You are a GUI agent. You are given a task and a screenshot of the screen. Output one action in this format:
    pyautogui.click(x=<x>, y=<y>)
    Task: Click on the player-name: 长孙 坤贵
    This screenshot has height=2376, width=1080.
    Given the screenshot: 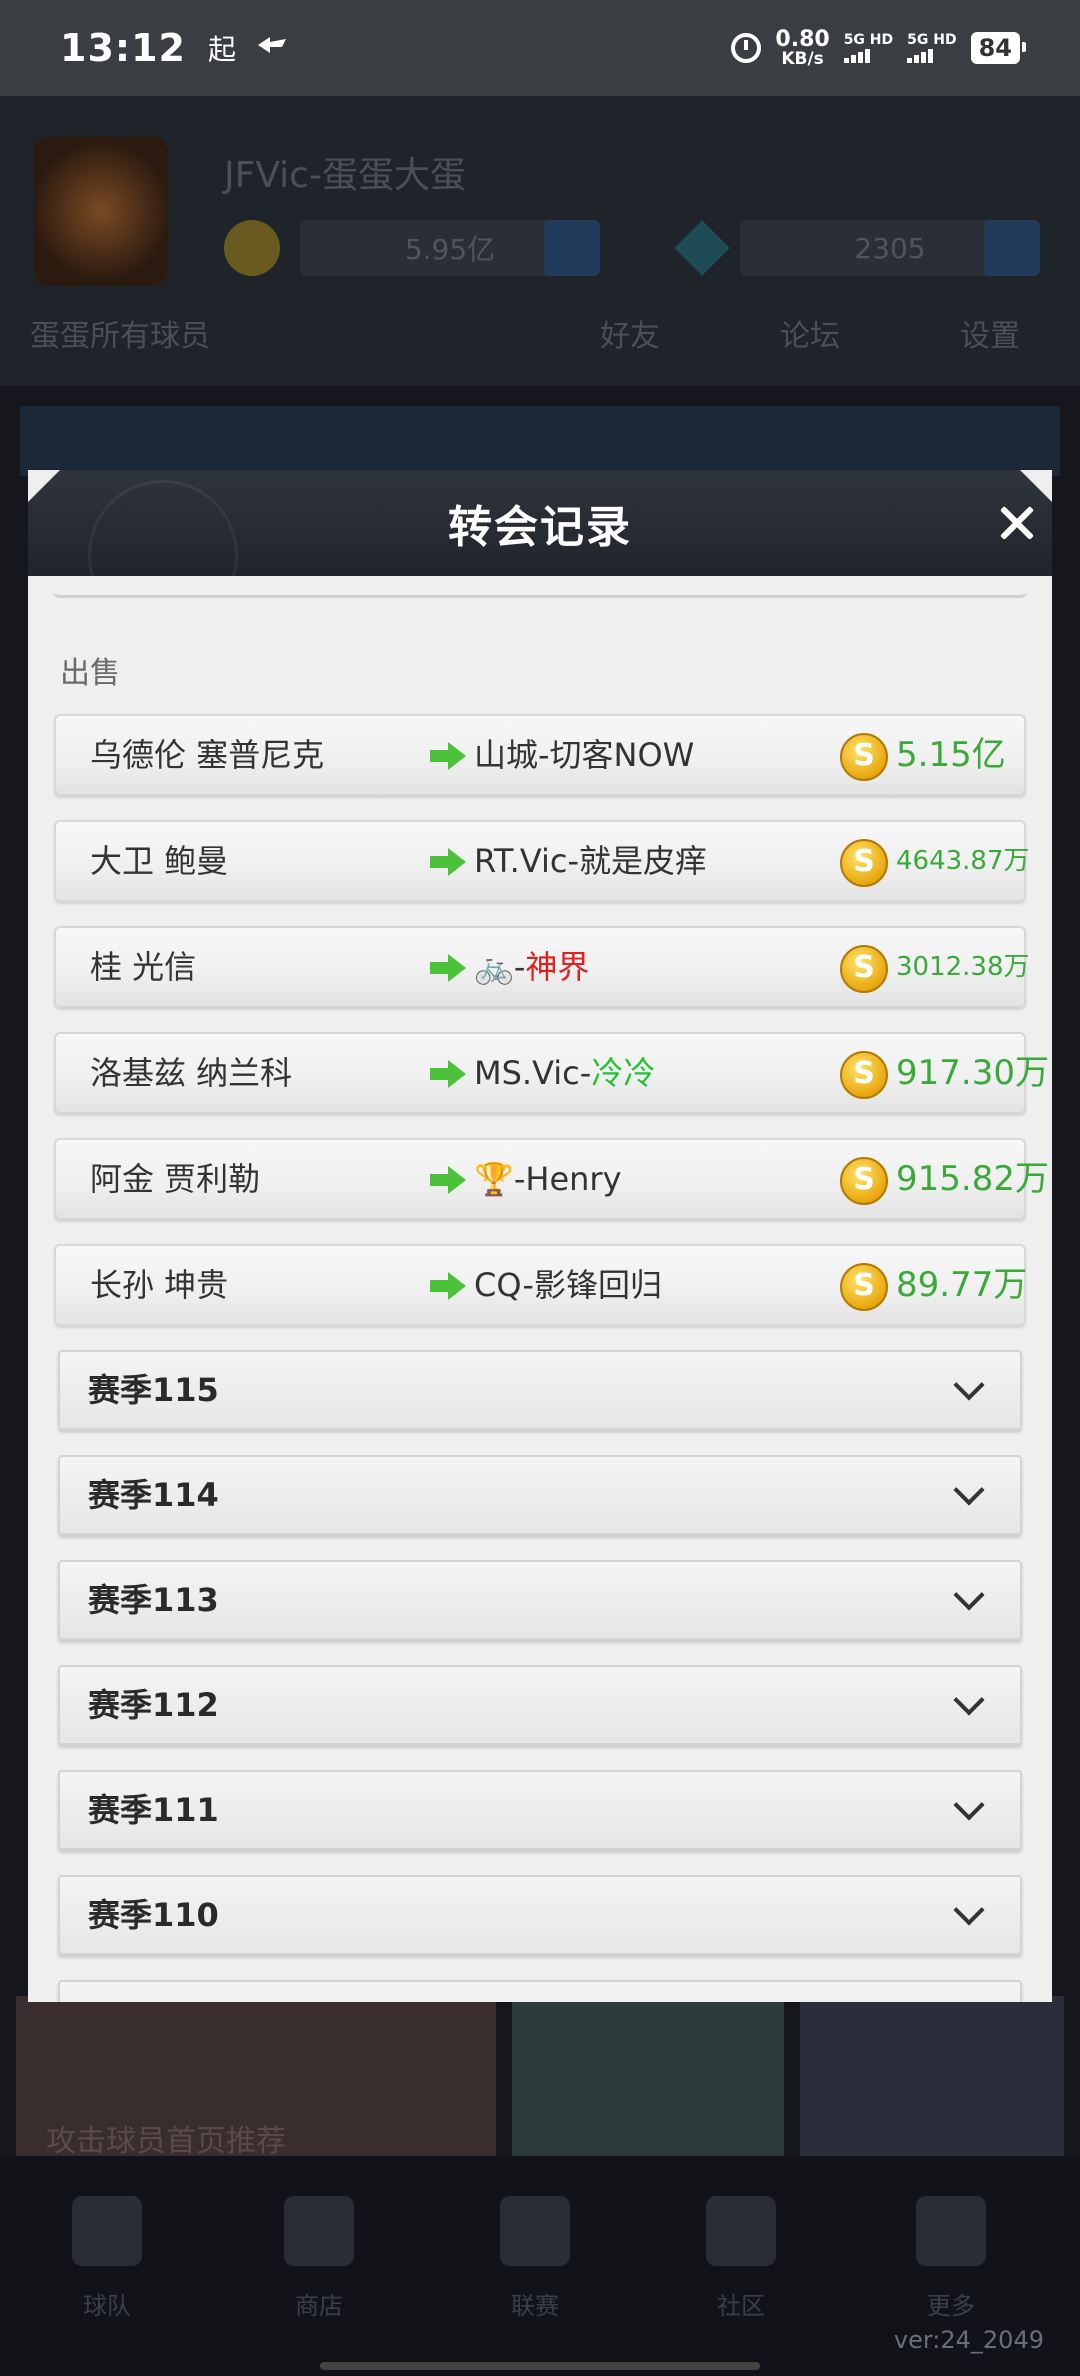 What is the action you would take?
    pyautogui.click(x=159, y=1285)
    